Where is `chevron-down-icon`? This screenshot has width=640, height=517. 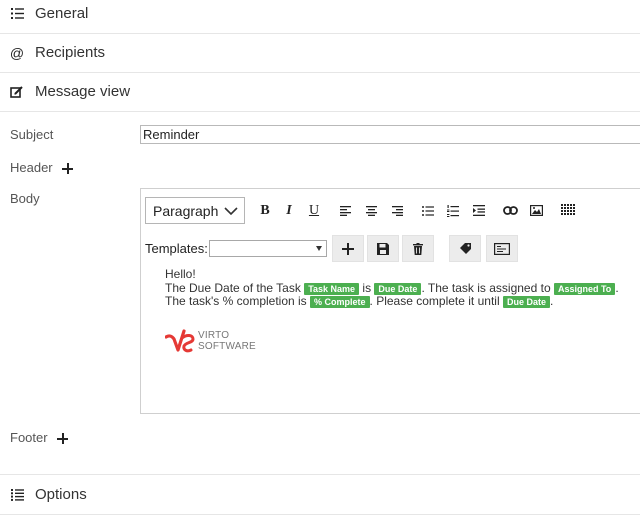
chevron-down-icon is located at coordinates (231, 211).